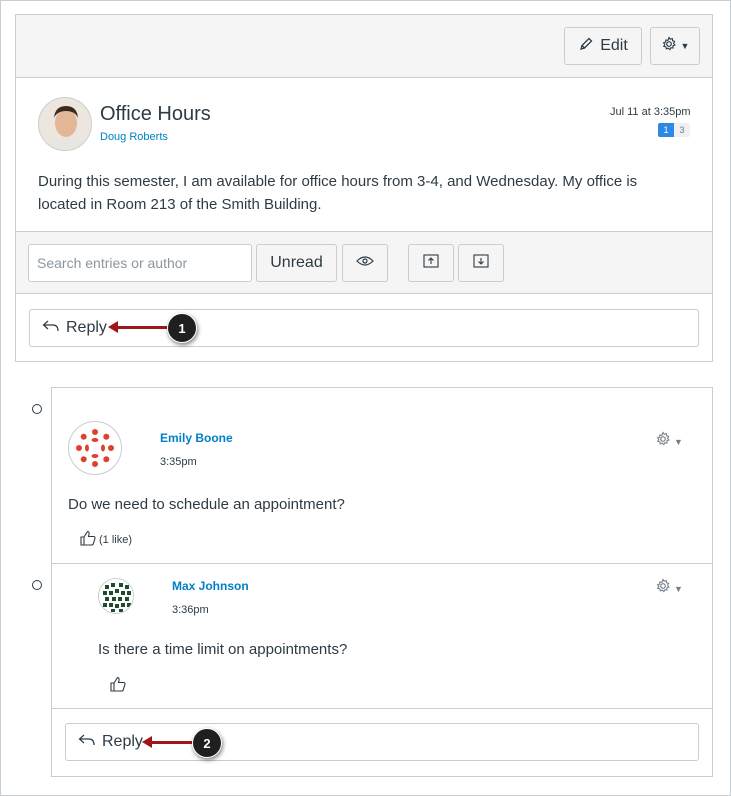 The image size is (731, 796). Describe the element at coordinates (196, 438) in the screenshot. I see `entry-author-link: Emily Boone` at that location.